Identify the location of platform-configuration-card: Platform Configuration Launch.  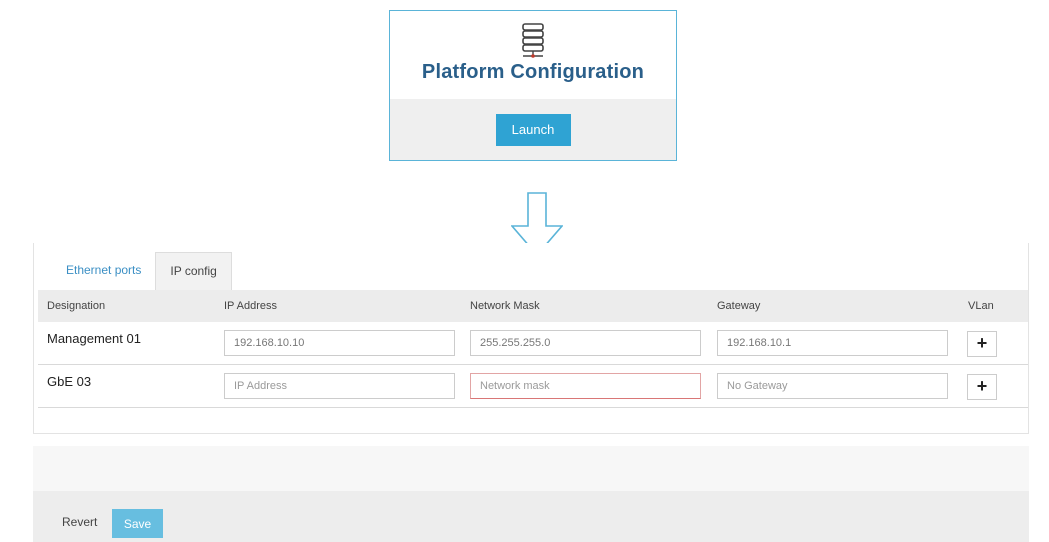
(533, 85).